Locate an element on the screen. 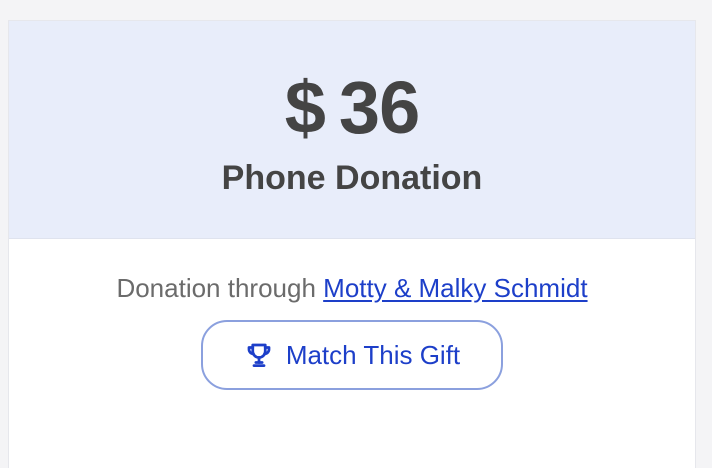  amount-value: 36 is located at coordinates (379, 107).